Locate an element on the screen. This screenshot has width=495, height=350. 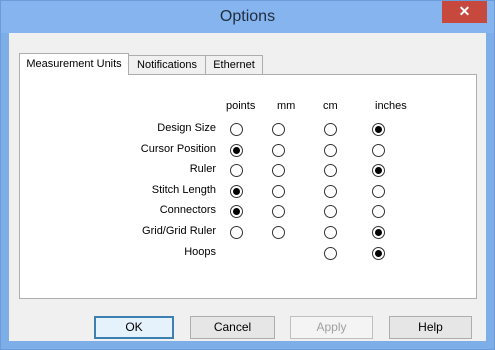
row-label: Stitch Length is located at coordinates (183, 190).